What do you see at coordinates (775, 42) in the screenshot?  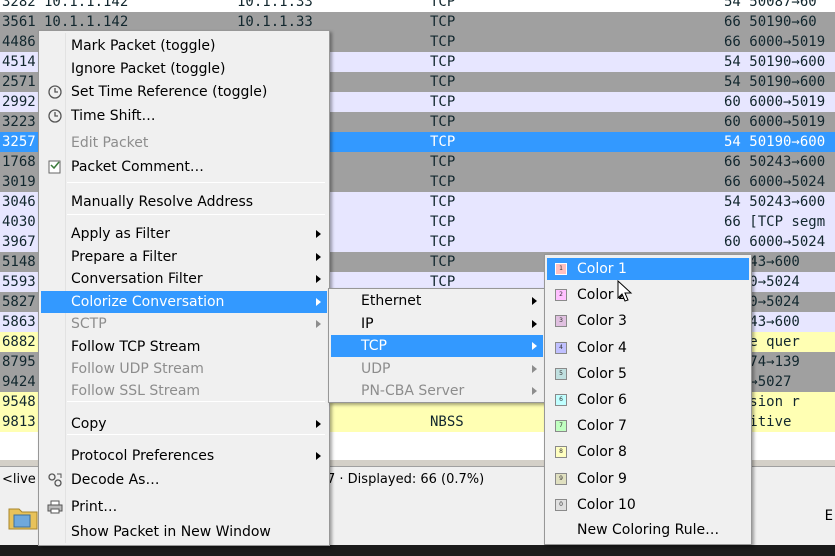 I see `packet-info-cell: 66 6000→5019` at bounding box center [775, 42].